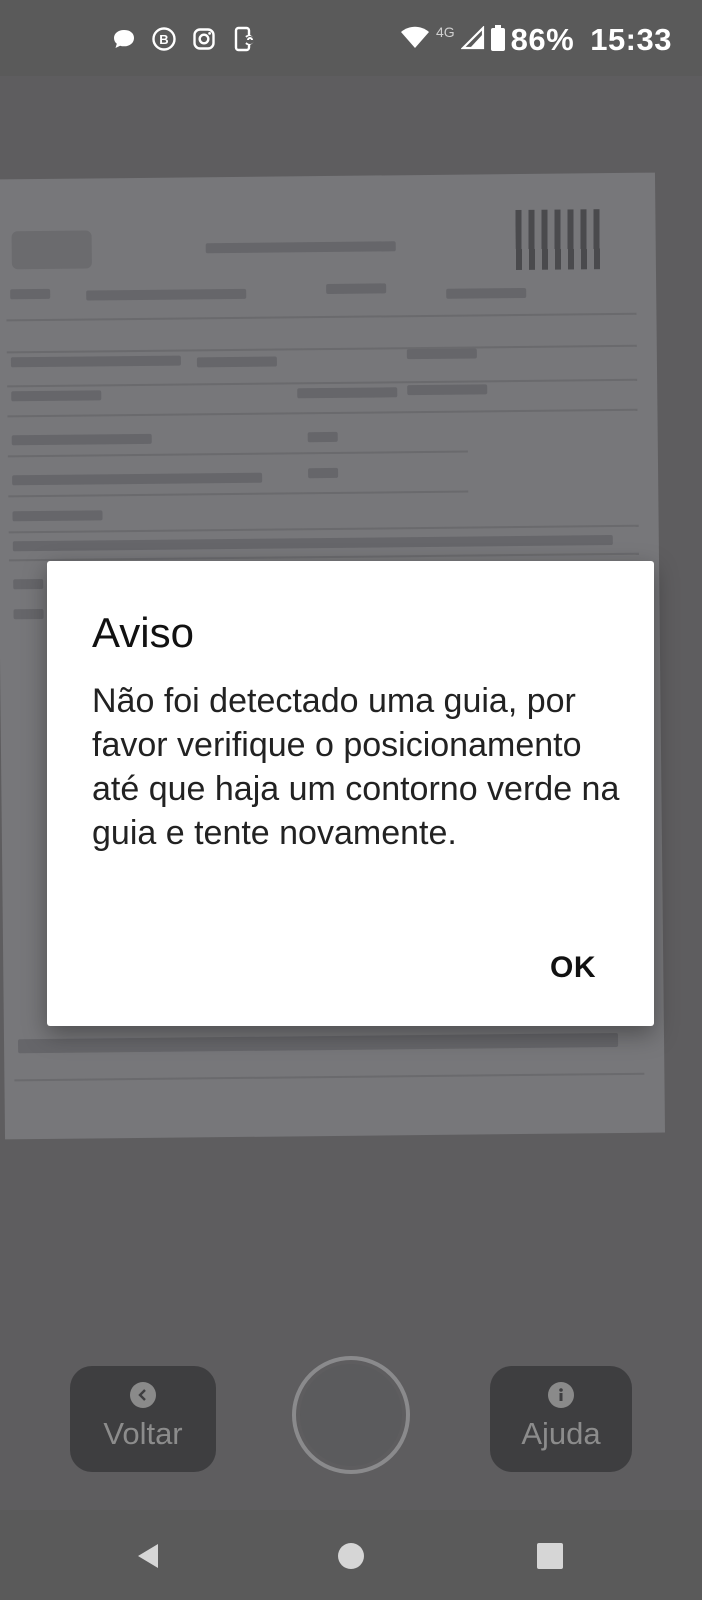  What do you see at coordinates (561, 1395) in the screenshot?
I see `info-icon` at bounding box center [561, 1395].